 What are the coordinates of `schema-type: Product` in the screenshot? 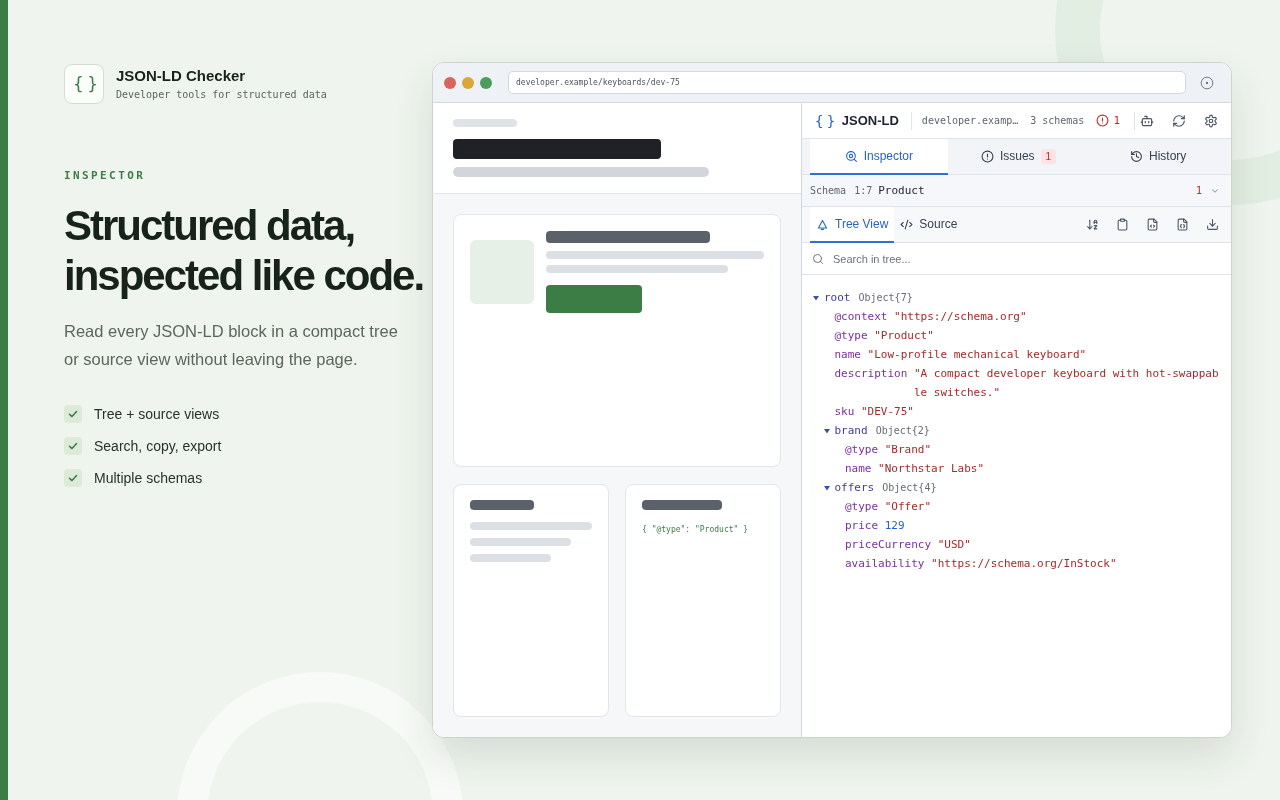 It's located at (901, 190).